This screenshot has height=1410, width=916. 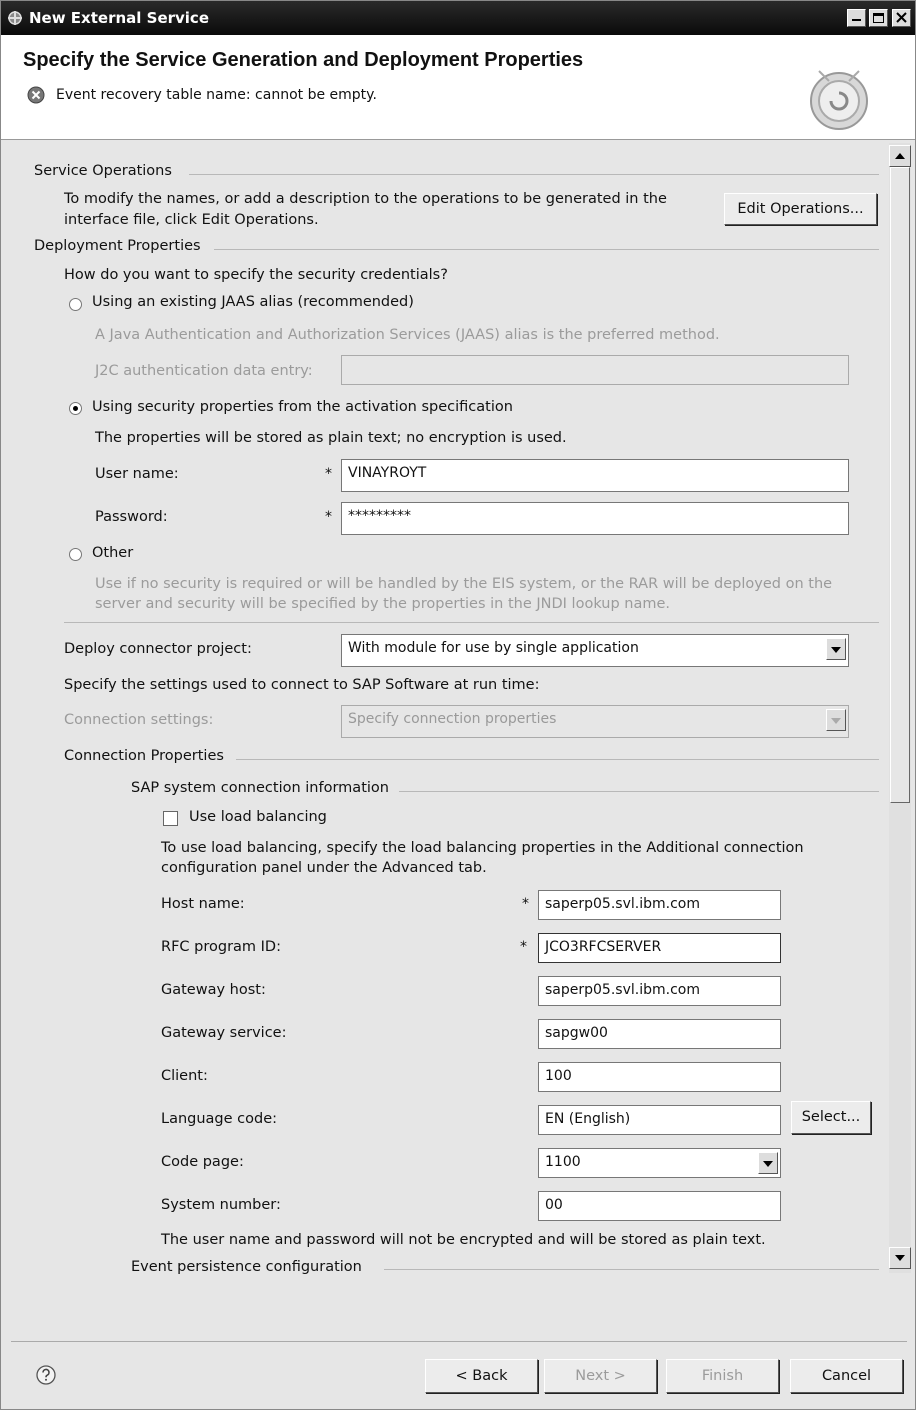 I want to click on wizard-banner-icon, so click(x=839, y=100).